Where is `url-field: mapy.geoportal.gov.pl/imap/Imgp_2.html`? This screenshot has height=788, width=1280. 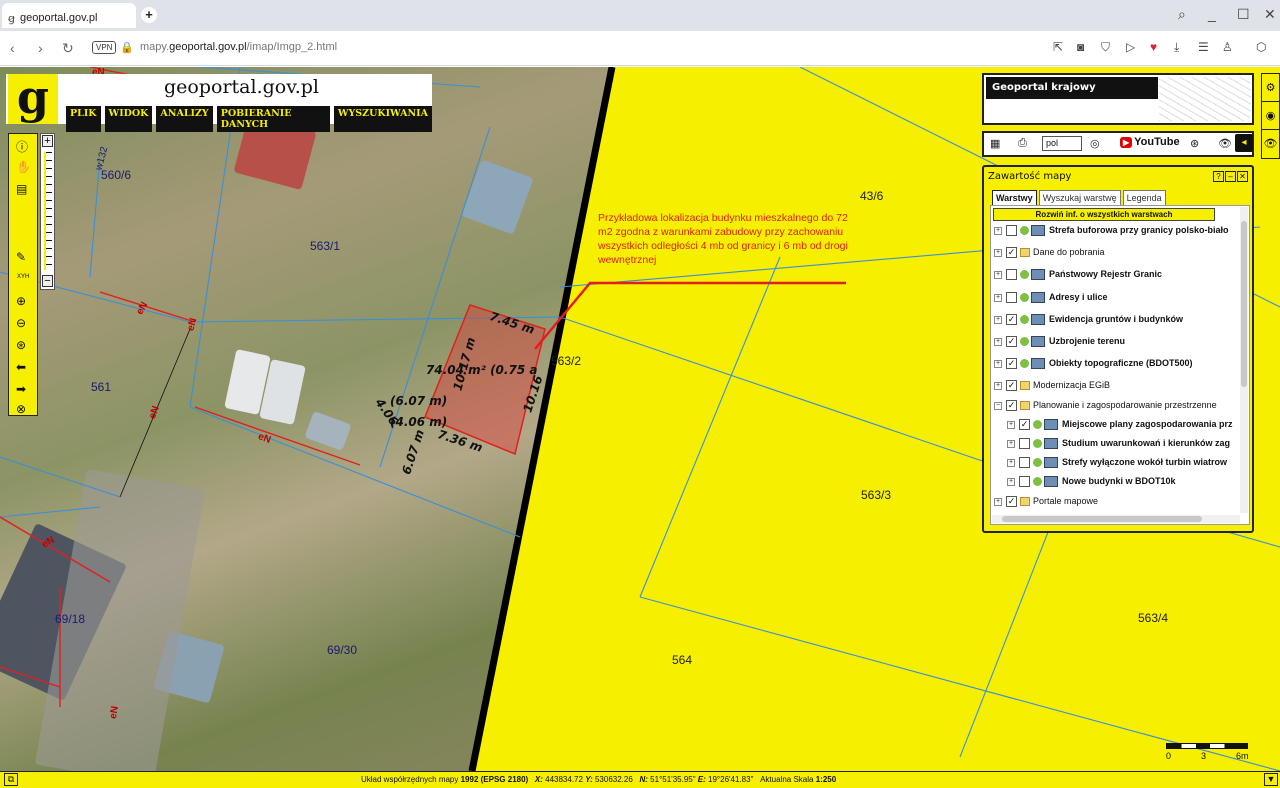 url-field: mapy.geoportal.gov.pl/imap/Imgp_2.html is located at coordinates (238, 47).